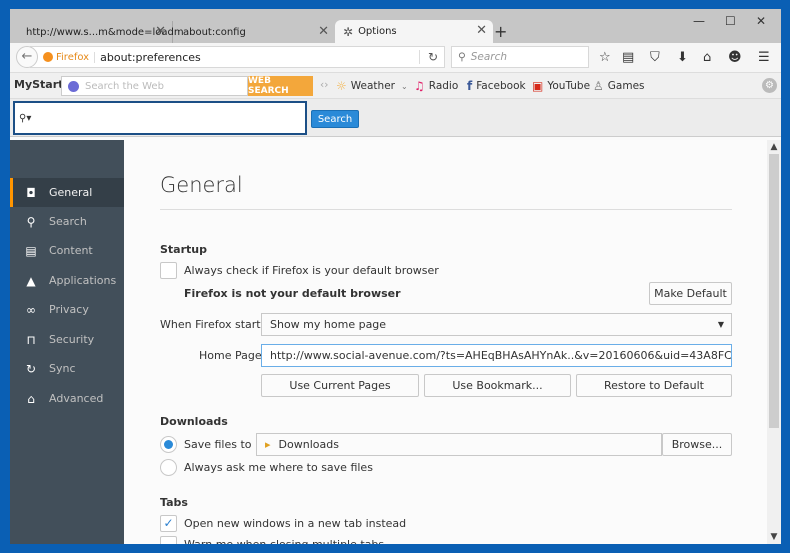 This screenshot has height=553, width=790. What do you see at coordinates (655, 57) in the screenshot?
I see `pocket-icon: ⛉` at bounding box center [655, 57].